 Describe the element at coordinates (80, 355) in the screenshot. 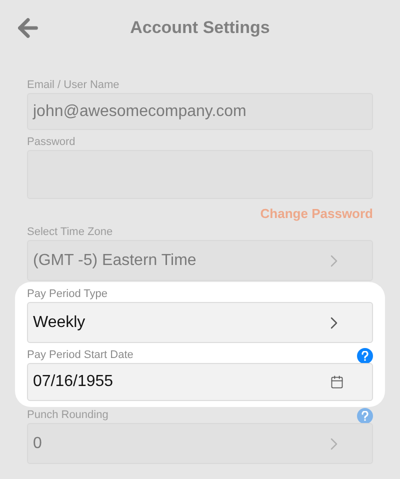

I see `field-label: Pay Period Start Date` at that location.